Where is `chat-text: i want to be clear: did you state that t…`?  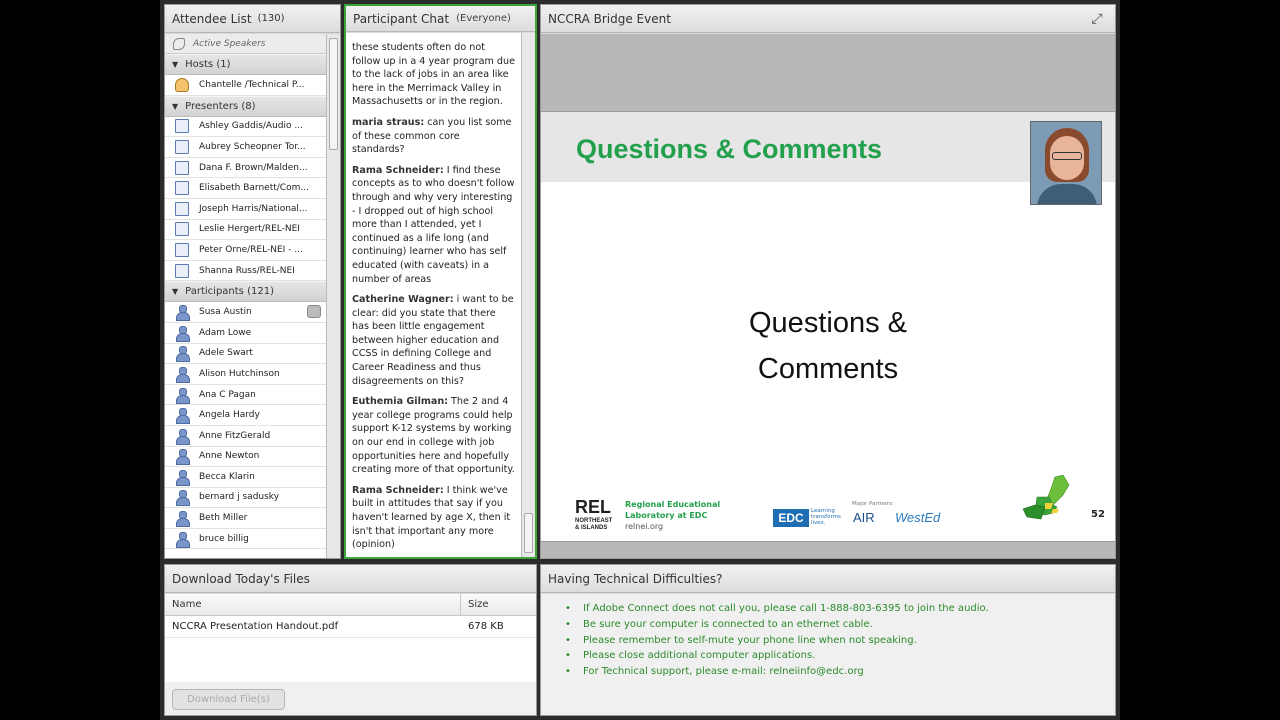
chat-text: i want to be clear: did you state that t… is located at coordinates (433, 340).